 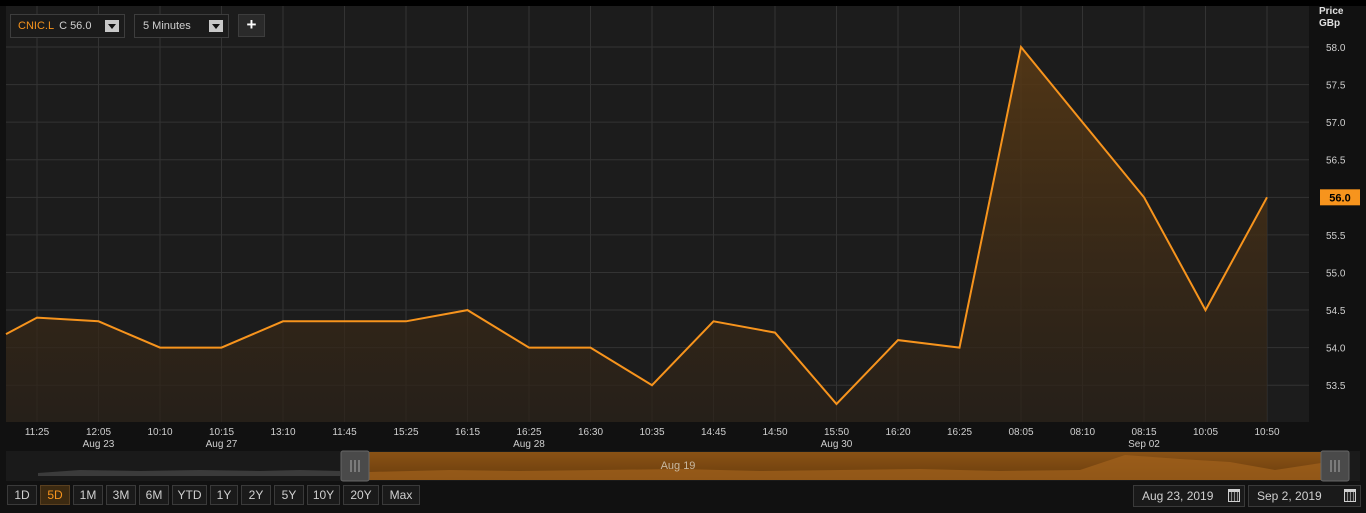 What do you see at coordinates (1178, 496) in the screenshot?
I see `start-date-text: Aug 23, 2019` at bounding box center [1178, 496].